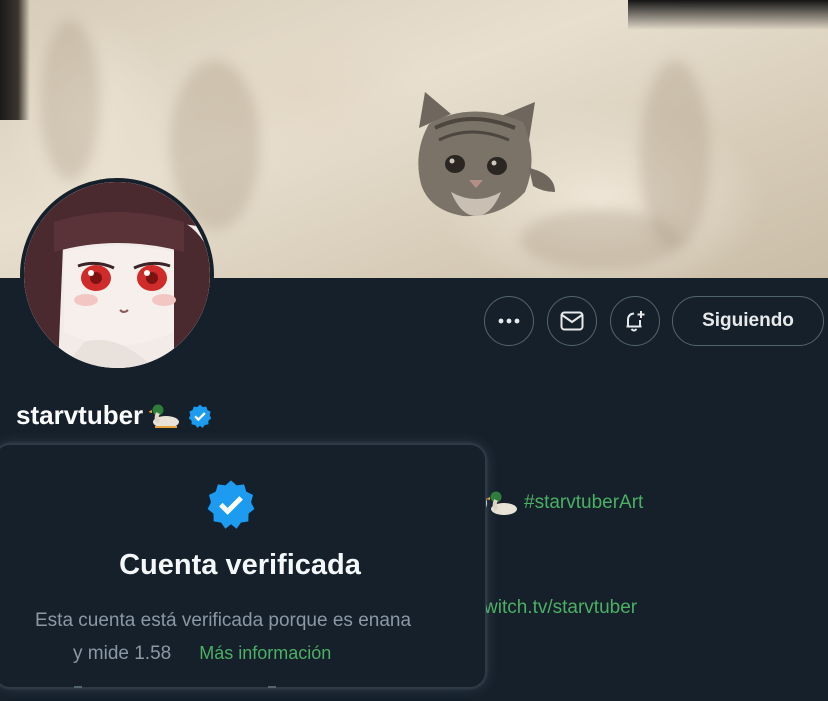 Image resolution: width=828 pixels, height=701 pixels. What do you see at coordinates (265, 653) in the screenshot?
I see `more-info-link: Más información` at bounding box center [265, 653].